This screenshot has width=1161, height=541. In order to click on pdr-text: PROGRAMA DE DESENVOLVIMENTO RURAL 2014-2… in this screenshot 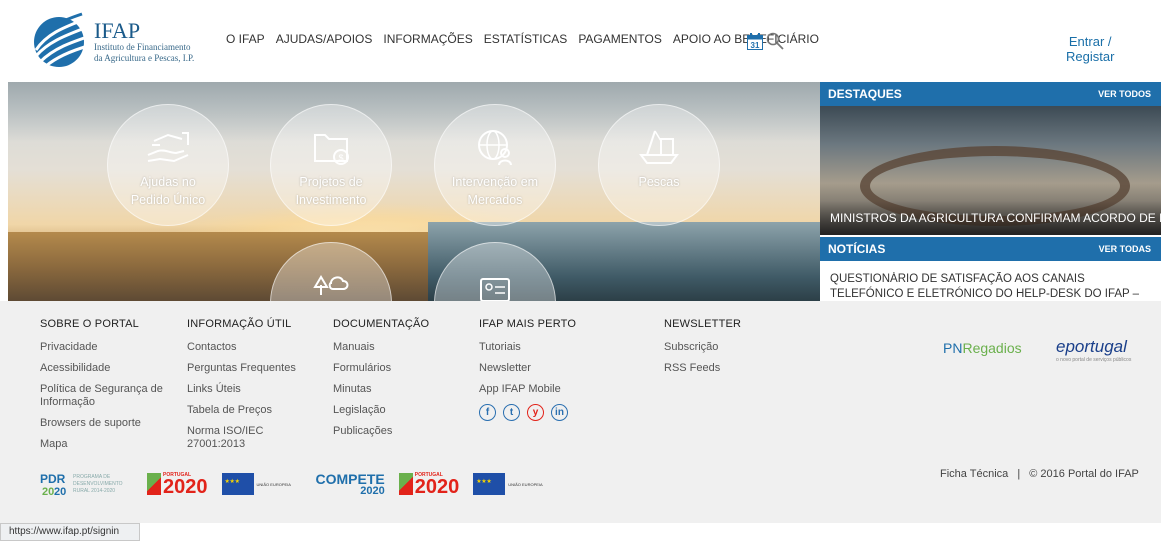, I will do `click(98, 483)`.